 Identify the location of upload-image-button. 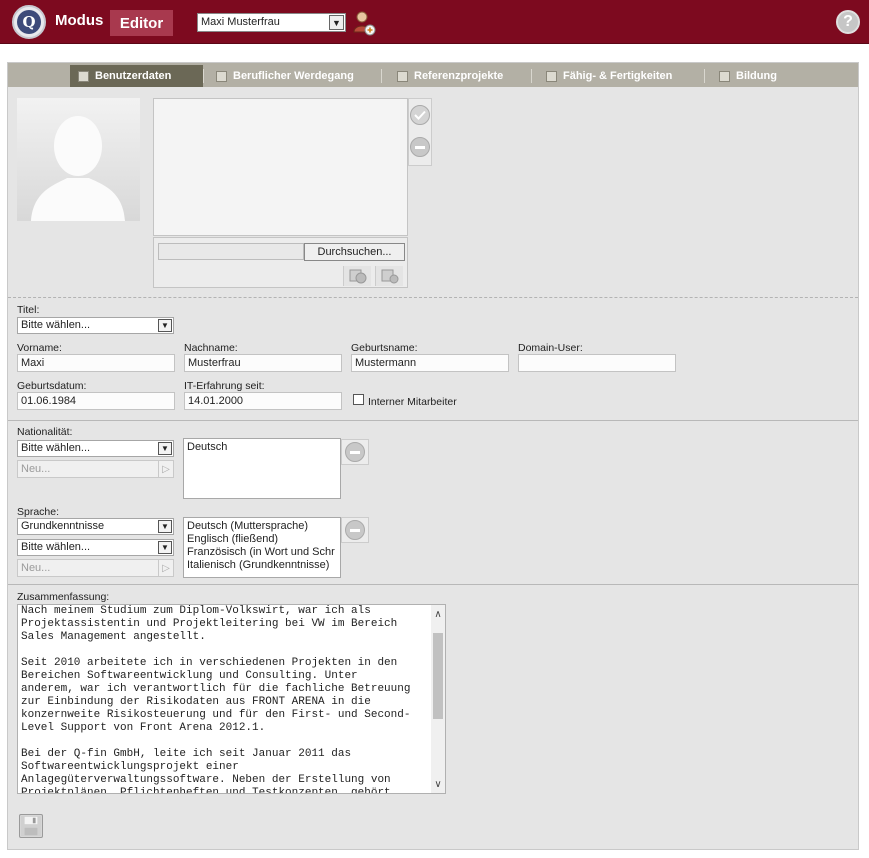
(389, 276).